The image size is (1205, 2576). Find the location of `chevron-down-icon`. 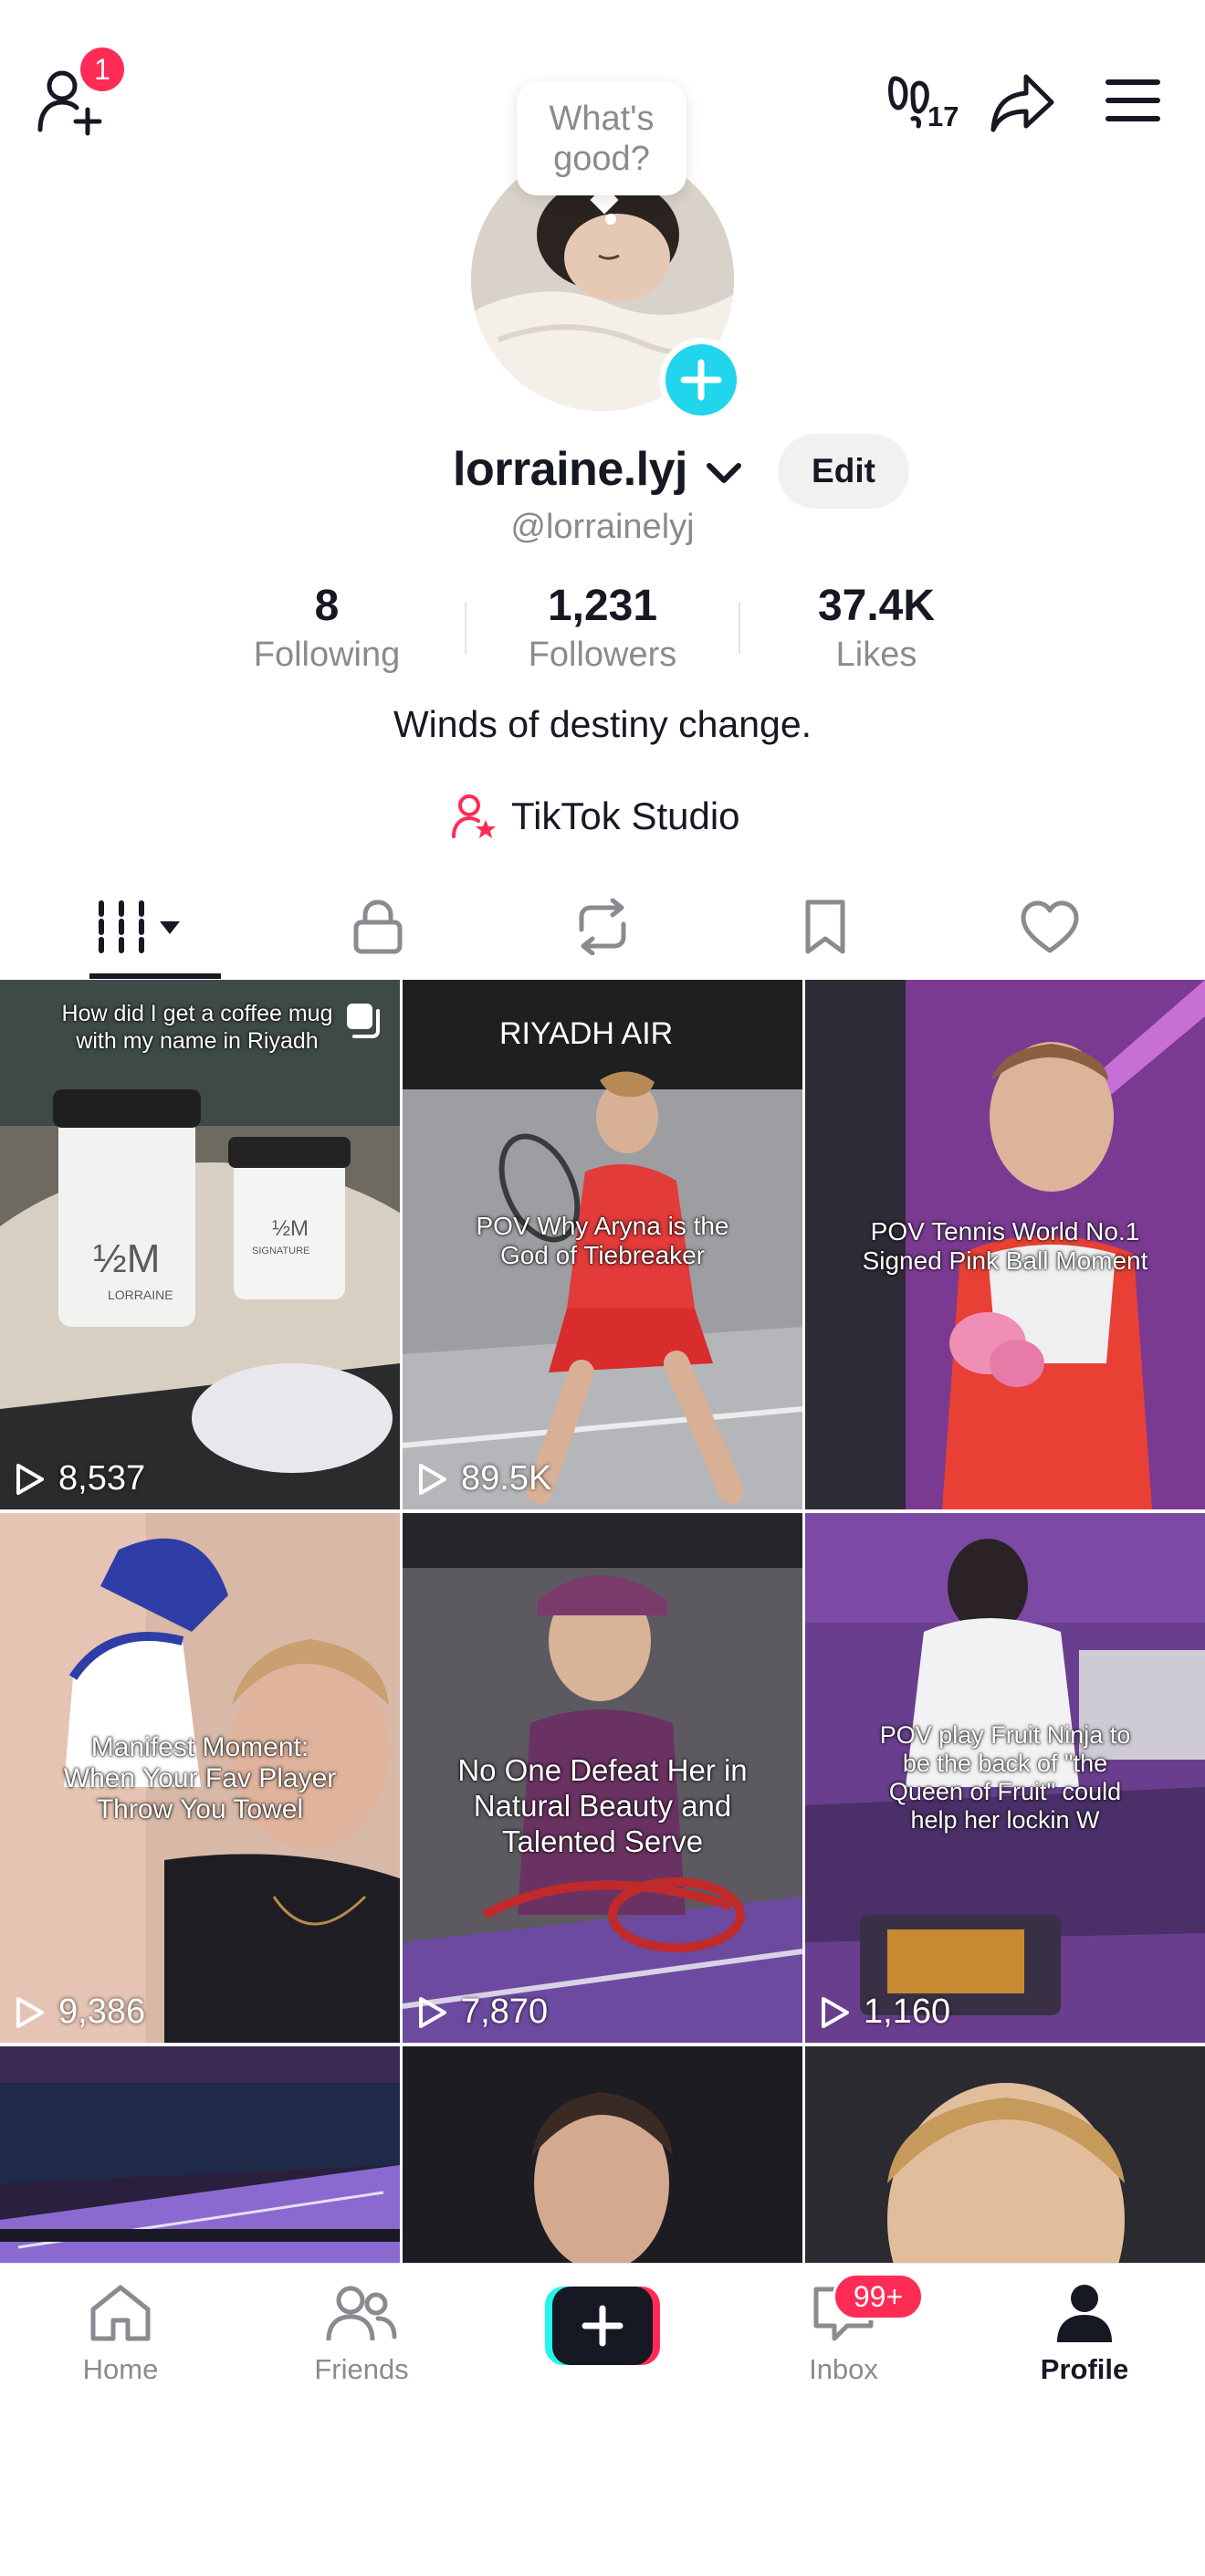

chevron-down-icon is located at coordinates (724, 473).